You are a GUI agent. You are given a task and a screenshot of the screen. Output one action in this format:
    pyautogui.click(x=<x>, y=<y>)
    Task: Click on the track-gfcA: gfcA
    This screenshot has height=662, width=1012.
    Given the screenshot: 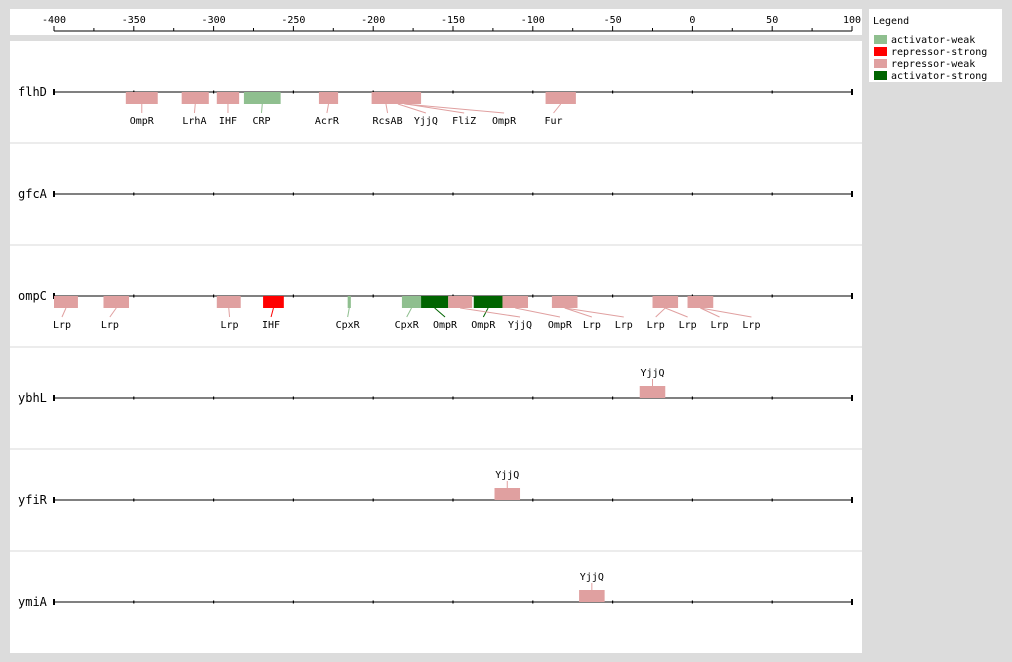 What is the action you would take?
    pyautogui.click(x=436, y=171)
    